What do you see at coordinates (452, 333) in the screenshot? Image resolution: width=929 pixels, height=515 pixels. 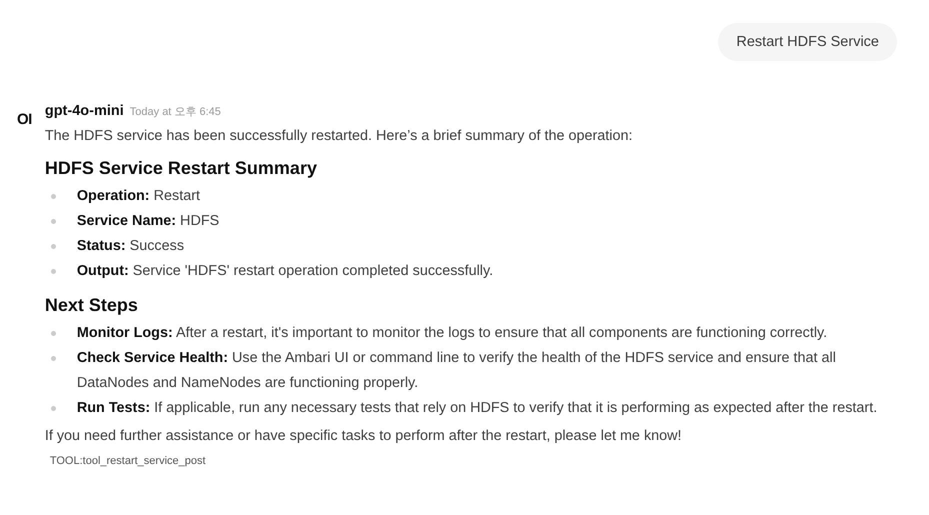 I see `list-item-text: Monitor Logs: After a restart, it's important to monitor the logs to ensure that all components are functioning correctly.` at bounding box center [452, 333].